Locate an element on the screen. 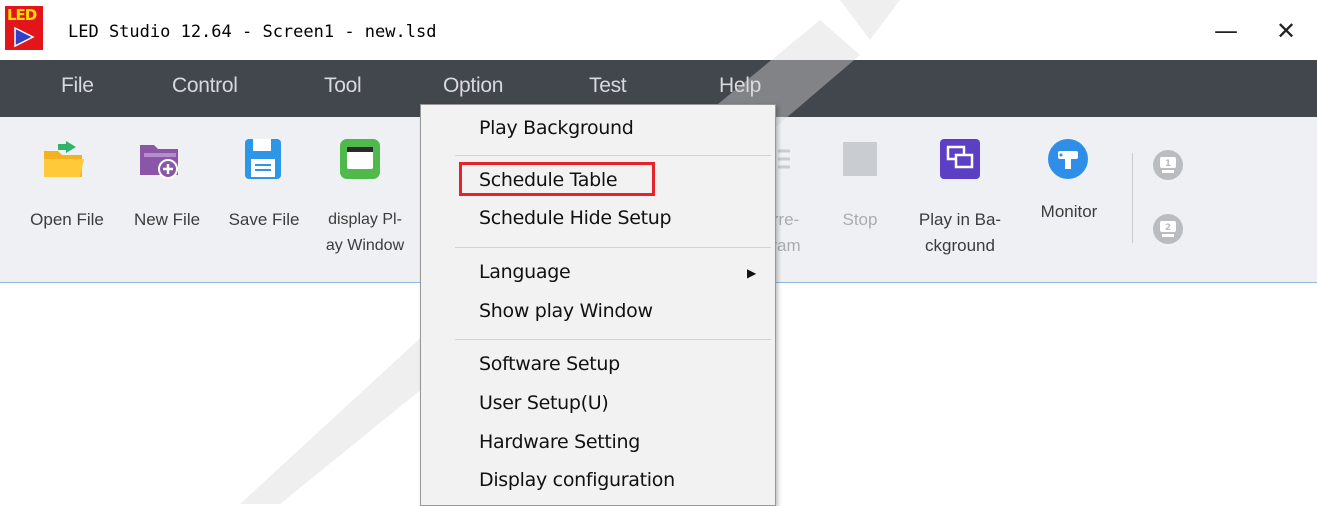 The image size is (1317, 506). app-logo-icon: LED is located at coordinates (24, 28).